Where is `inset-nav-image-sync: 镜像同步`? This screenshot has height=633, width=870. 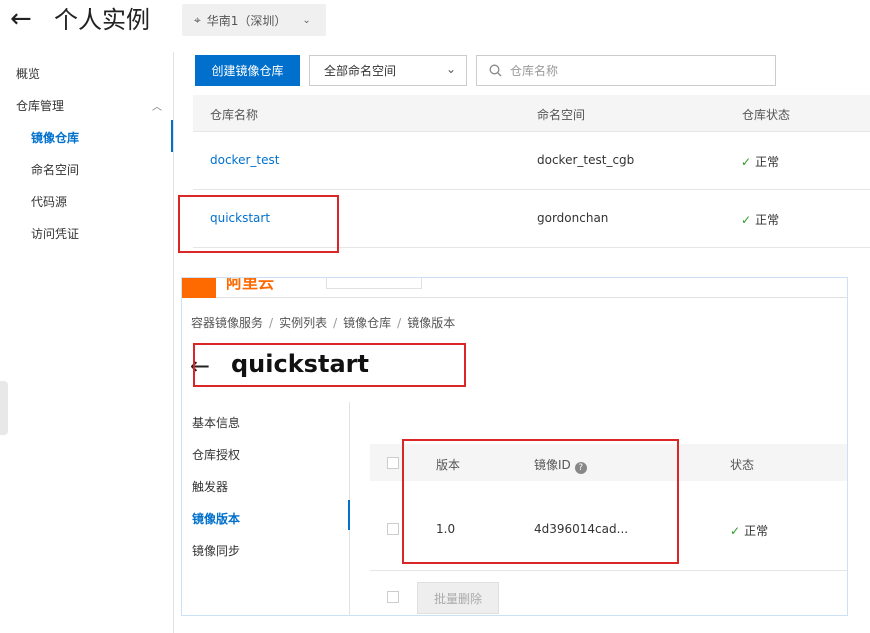
inset-nav-image-sync: 镜像同步 is located at coordinates (216, 550).